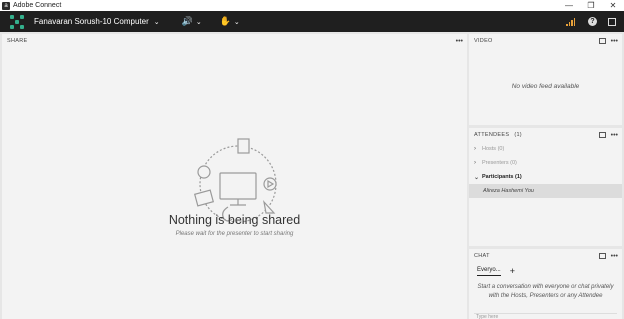 The image size is (624, 319). Describe the element at coordinates (502, 177) in the screenshot. I see `attendee-group-label: Participants (1)` at that location.